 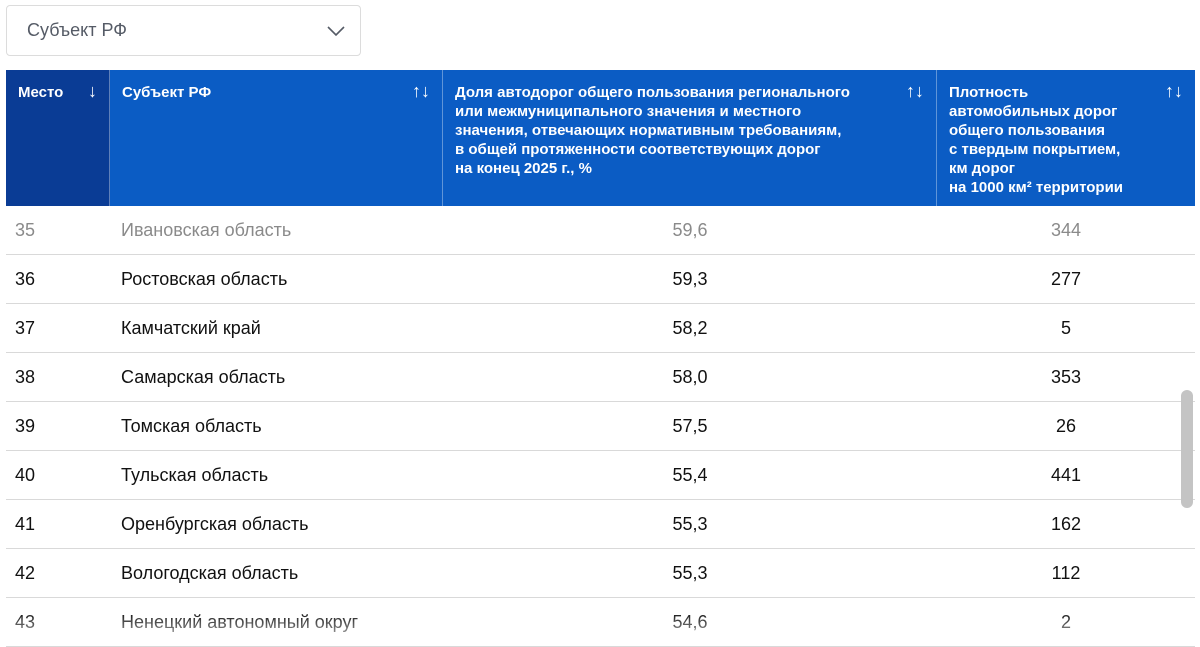 What do you see at coordinates (25, 278) in the screenshot?
I see `cell-place: 36` at bounding box center [25, 278].